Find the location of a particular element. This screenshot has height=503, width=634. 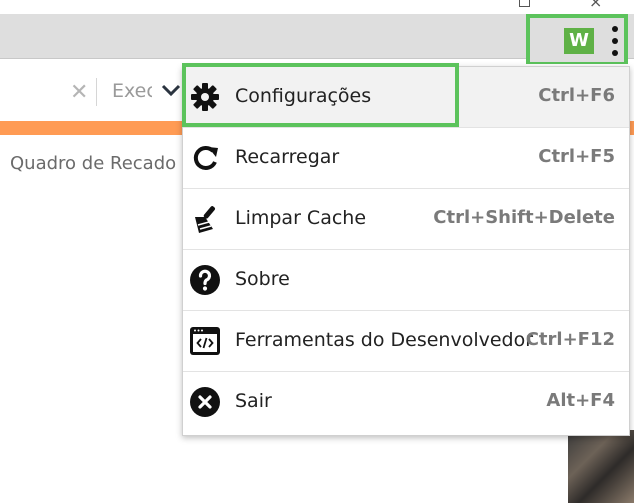

menu-item-label: Configurações is located at coordinates (303, 96).